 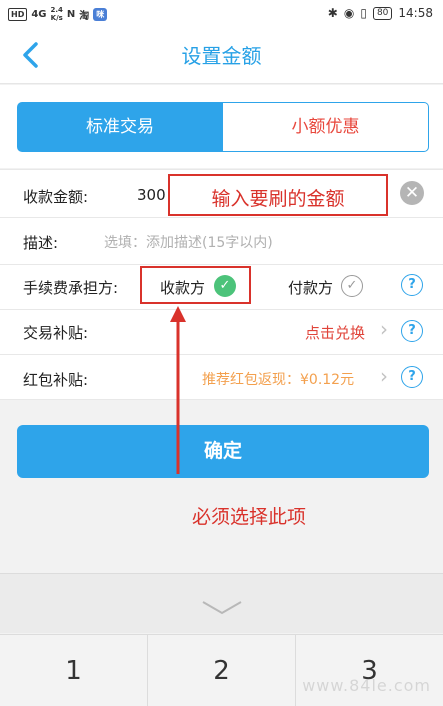 I want to click on keyboard-hide-icon, so click(x=222, y=608).